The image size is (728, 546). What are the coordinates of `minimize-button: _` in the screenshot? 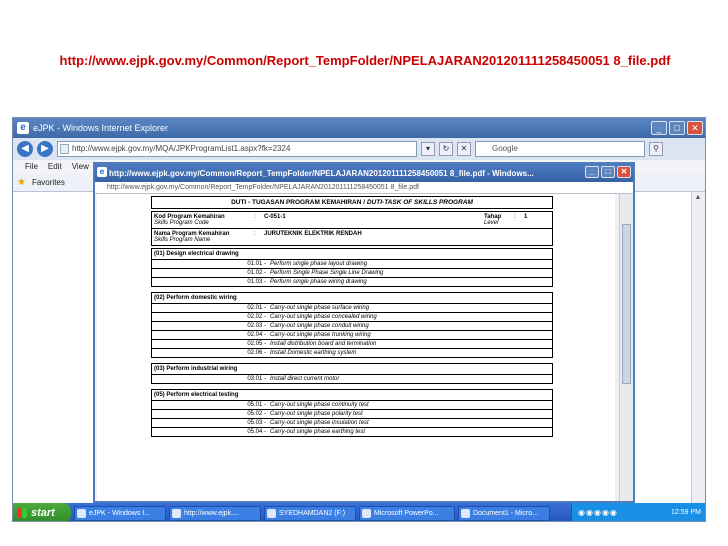 It's located at (659, 128).